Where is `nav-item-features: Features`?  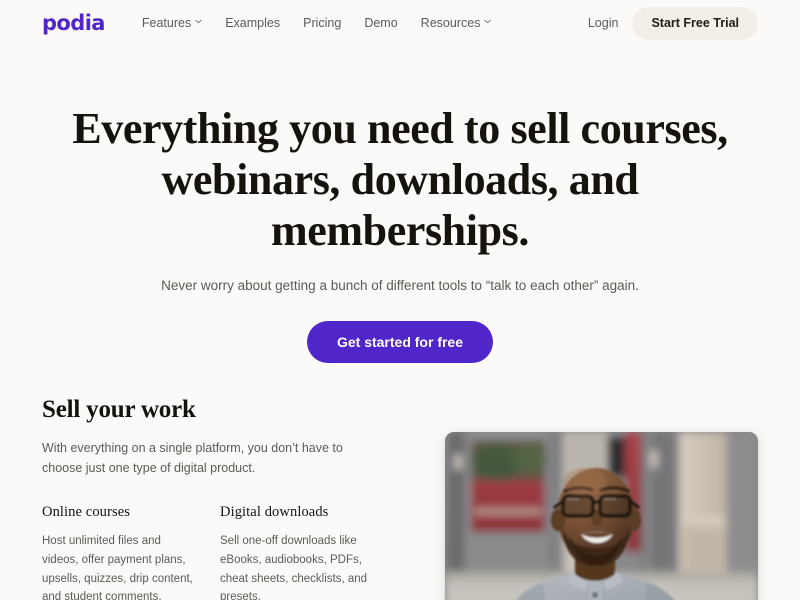
nav-item-features: Features is located at coordinates (172, 23).